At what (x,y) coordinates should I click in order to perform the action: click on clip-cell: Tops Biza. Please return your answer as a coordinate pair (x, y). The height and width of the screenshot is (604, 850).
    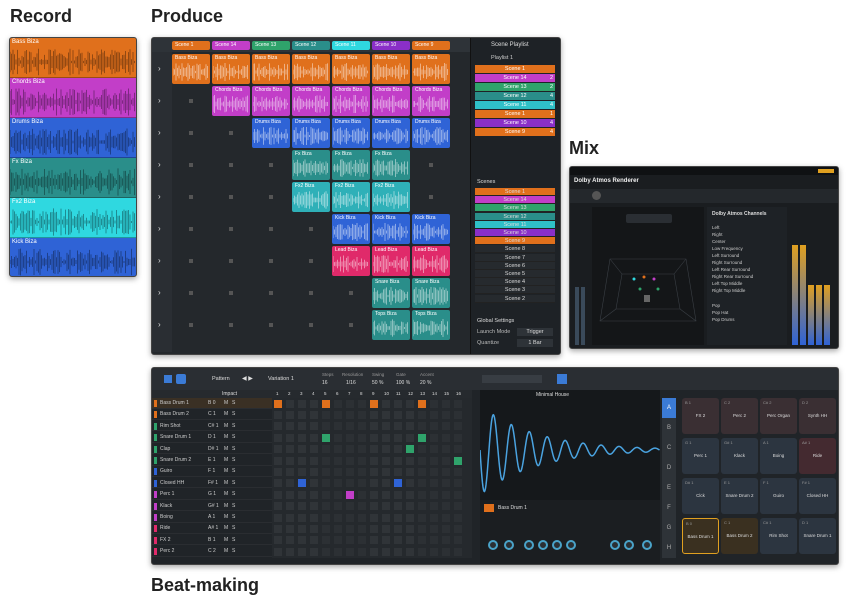
    Looking at the image, I should click on (391, 325).